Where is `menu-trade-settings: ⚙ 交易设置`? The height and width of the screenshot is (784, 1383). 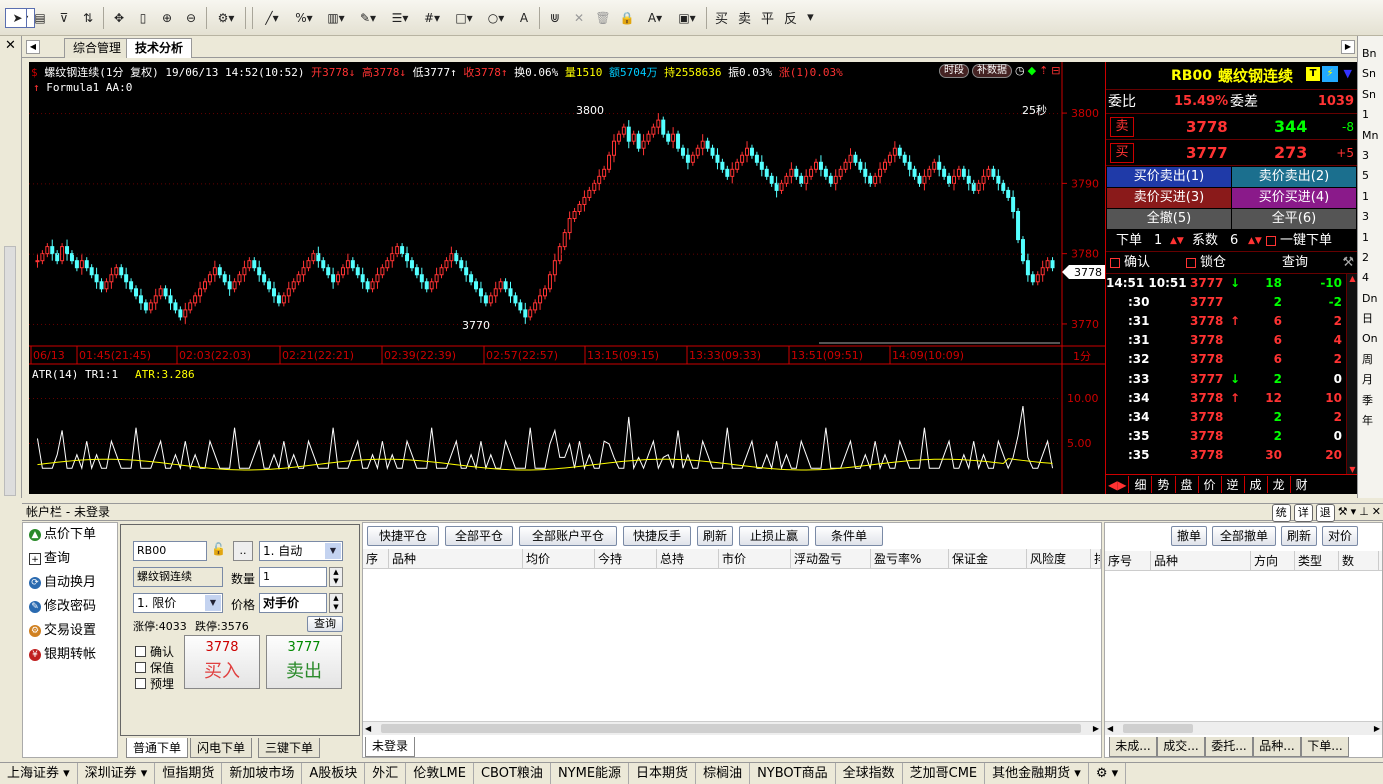
menu-trade-settings: ⚙ 交易设置 is located at coordinates (70, 631).